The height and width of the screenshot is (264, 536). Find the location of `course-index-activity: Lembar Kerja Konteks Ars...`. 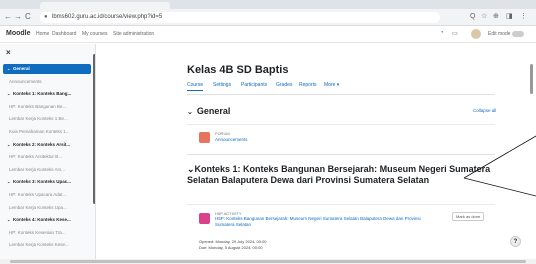

course-index-activity: Lembar Kerja Konteks Ars... is located at coordinates (47, 170).